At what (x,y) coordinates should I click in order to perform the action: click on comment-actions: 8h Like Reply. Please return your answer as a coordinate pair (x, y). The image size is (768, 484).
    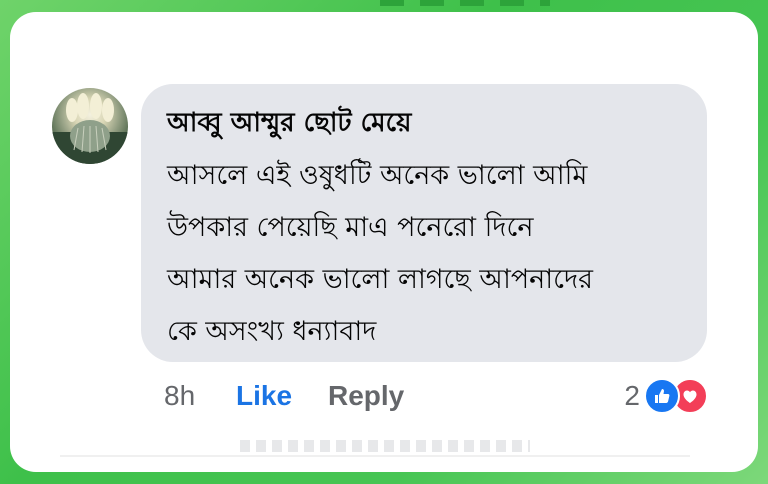
    Looking at the image, I should click on (284, 396).